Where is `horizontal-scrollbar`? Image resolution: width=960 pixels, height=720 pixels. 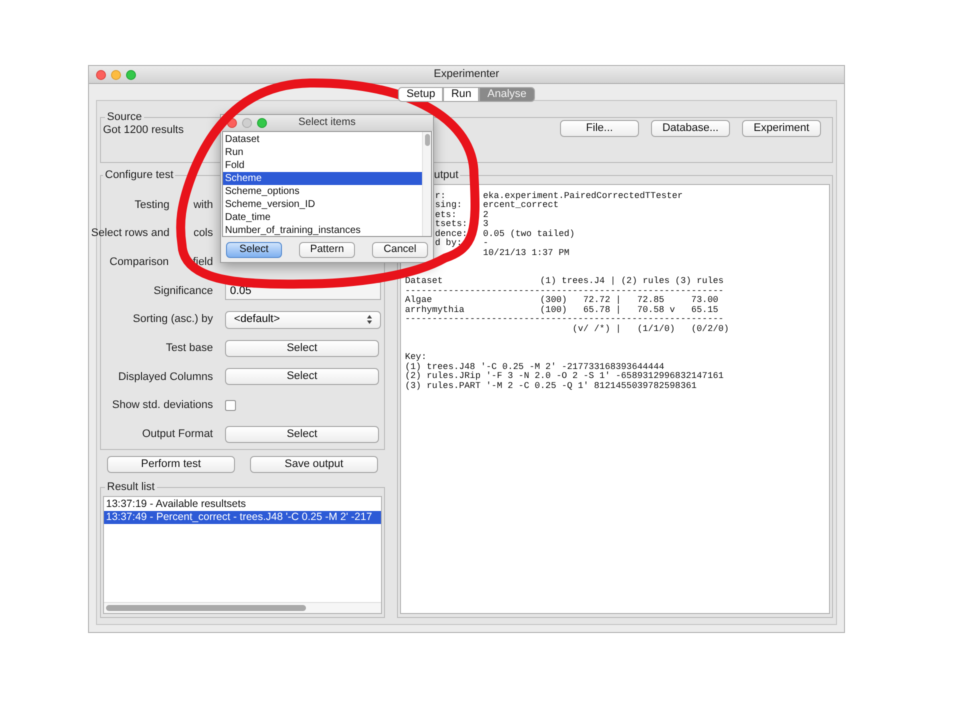 horizontal-scrollbar is located at coordinates (242, 607).